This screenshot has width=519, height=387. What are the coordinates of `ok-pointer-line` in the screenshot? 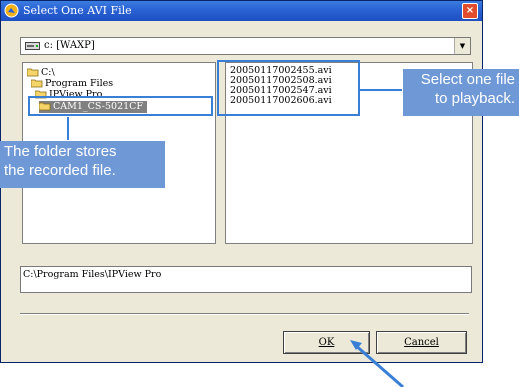 It's located at (378, 364).